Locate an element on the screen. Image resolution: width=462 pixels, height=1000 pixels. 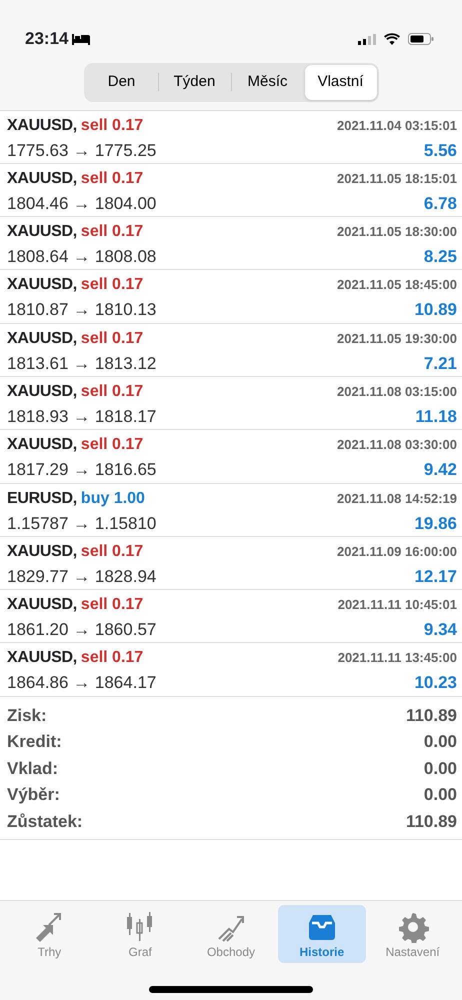
trade-prices: 1.15787 → 1.15810 is located at coordinates (81, 523).